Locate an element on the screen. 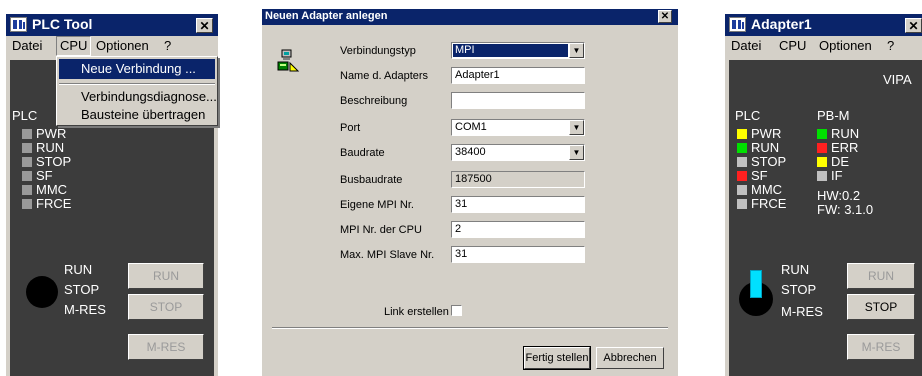 The width and height of the screenshot is (922, 376). verbindungstyp-label: Verbindungstyp is located at coordinates (378, 51).